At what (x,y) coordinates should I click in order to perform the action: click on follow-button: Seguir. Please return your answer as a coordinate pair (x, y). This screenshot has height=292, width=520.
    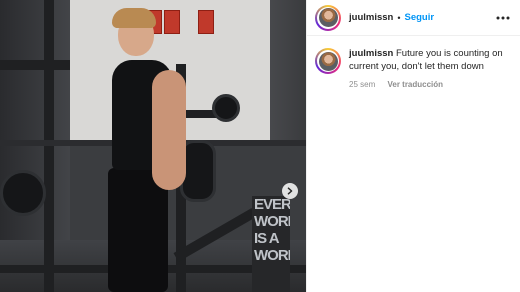
    Looking at the image, I should click on (420, 17).